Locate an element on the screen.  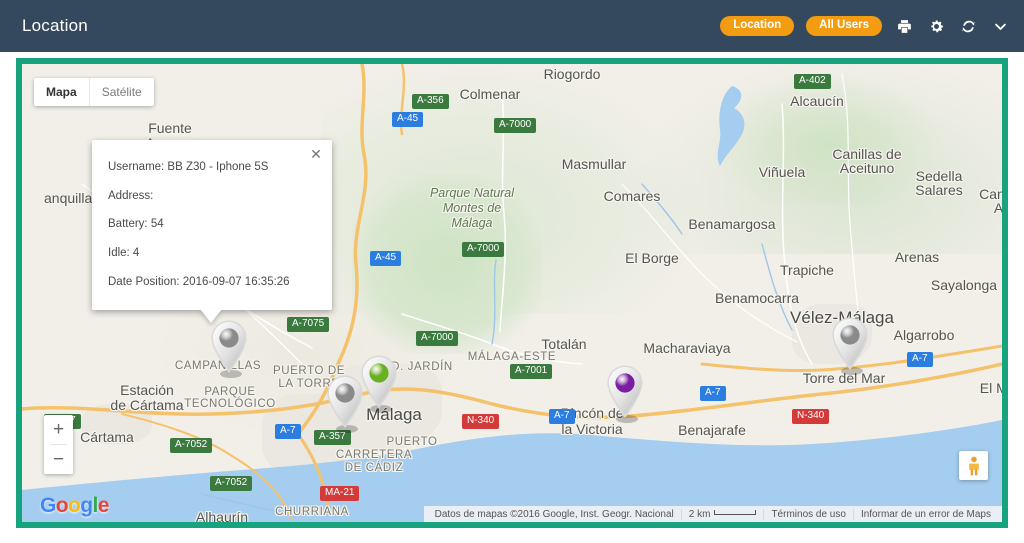
top-bar-actions: Location All Users is located at coordinates (865, 26).